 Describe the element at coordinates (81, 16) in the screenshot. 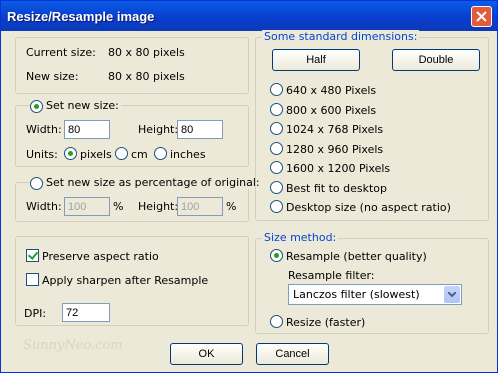

I see `window-title: Resize/Resample image` at that location.